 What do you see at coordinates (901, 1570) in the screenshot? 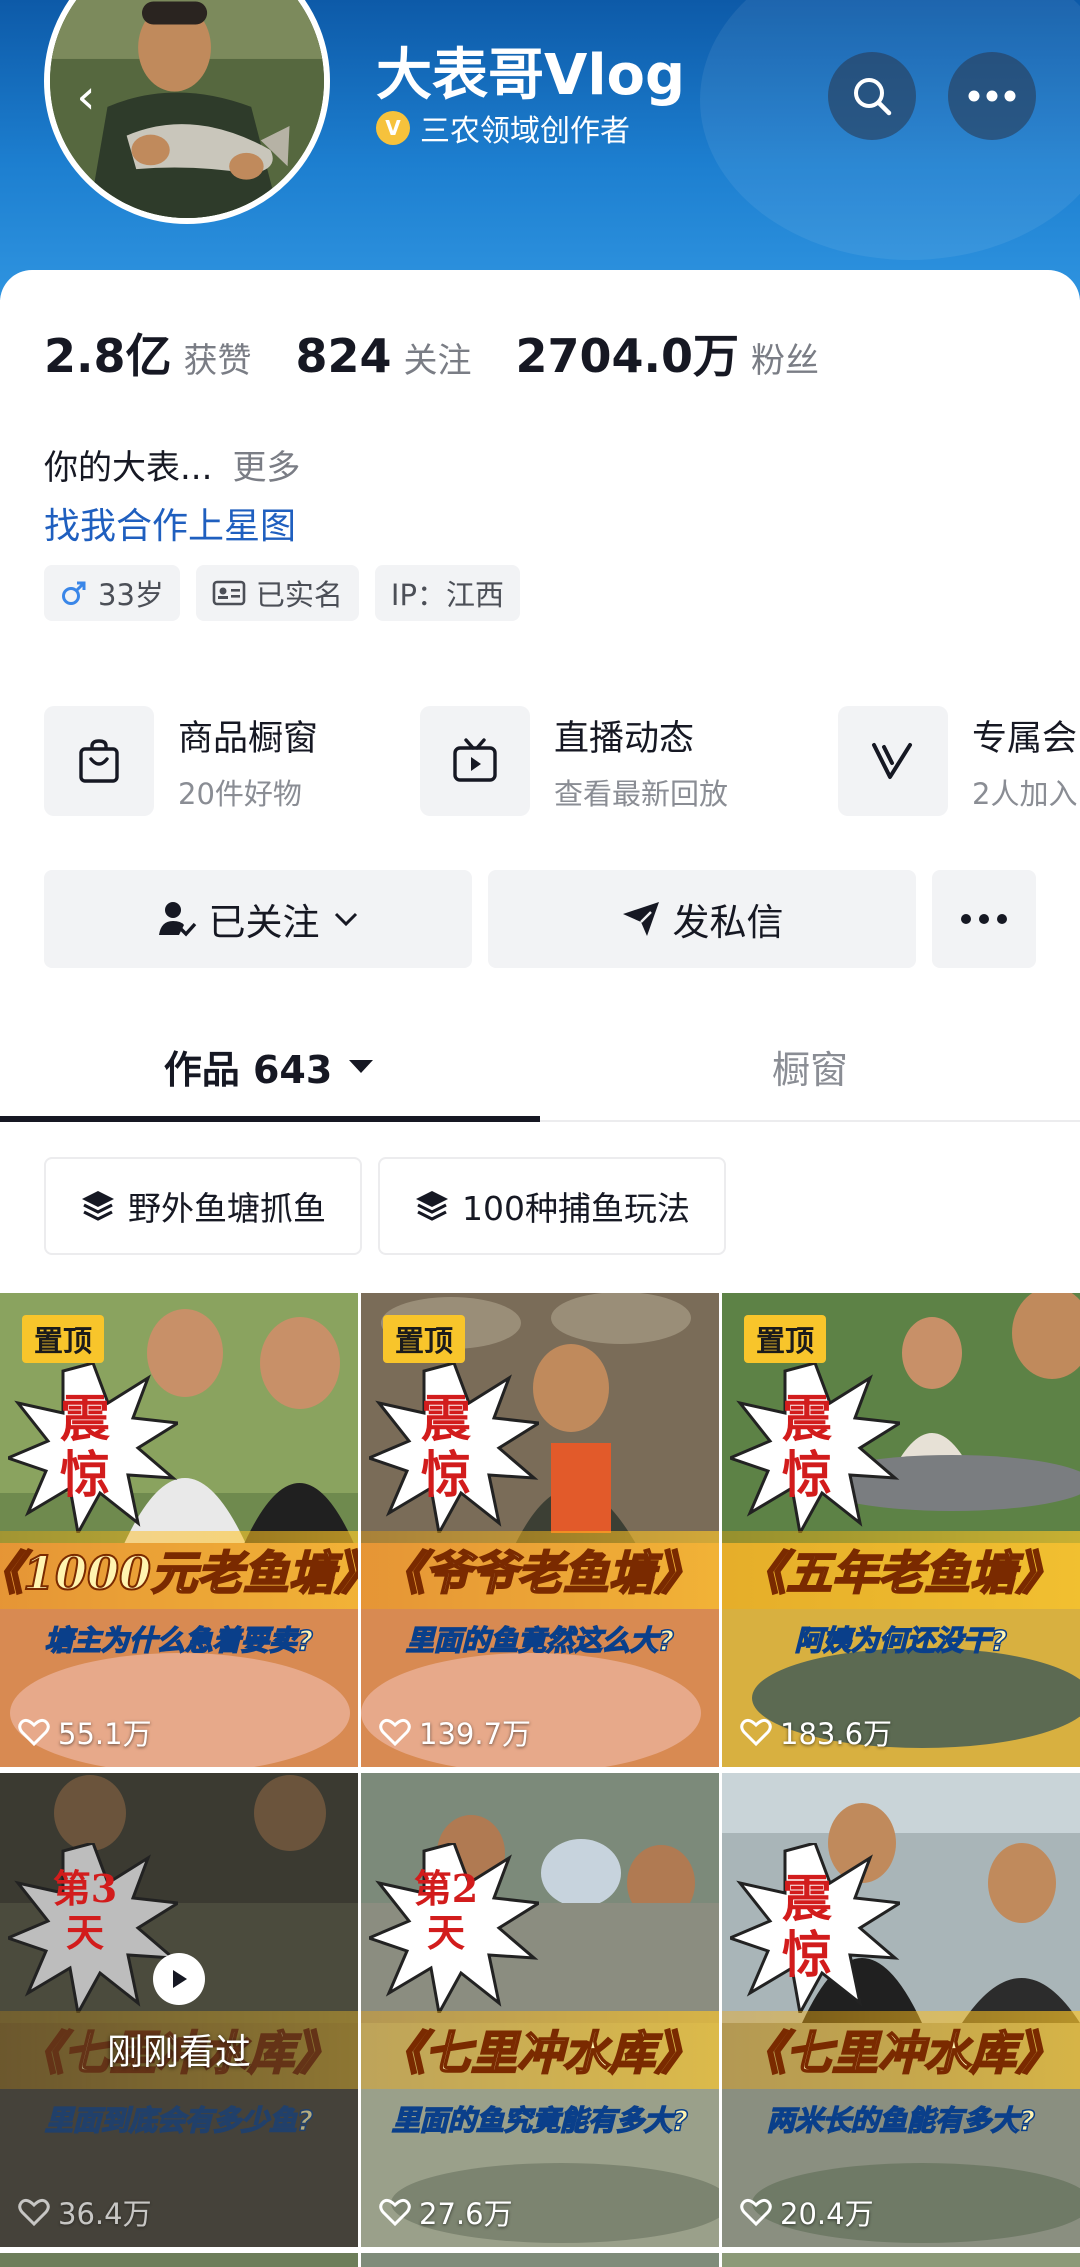
I see `video-title-caption: 《五年老鱼塘》` at bounding box center [901, 1570].